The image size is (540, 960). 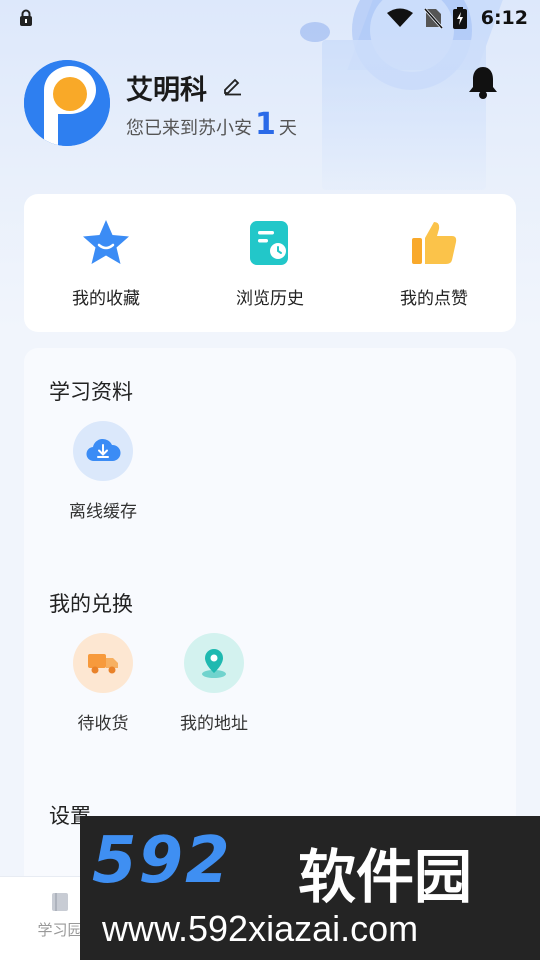 What do you see at coordinates (106, 242) in the screenshot?
I see `star-icon` at bounding box center [106, 242].